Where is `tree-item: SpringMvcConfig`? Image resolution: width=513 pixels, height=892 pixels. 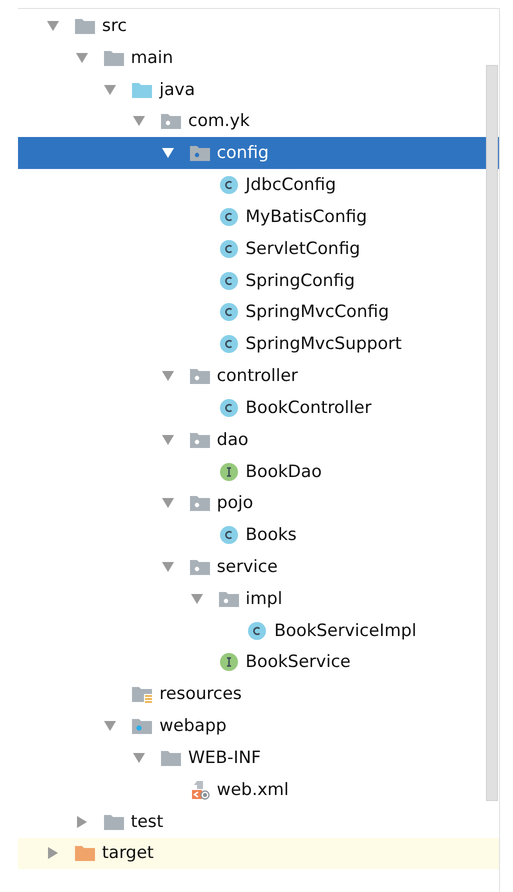 tree-item: SpringMvcConfig is located at coordinates (258, 312).